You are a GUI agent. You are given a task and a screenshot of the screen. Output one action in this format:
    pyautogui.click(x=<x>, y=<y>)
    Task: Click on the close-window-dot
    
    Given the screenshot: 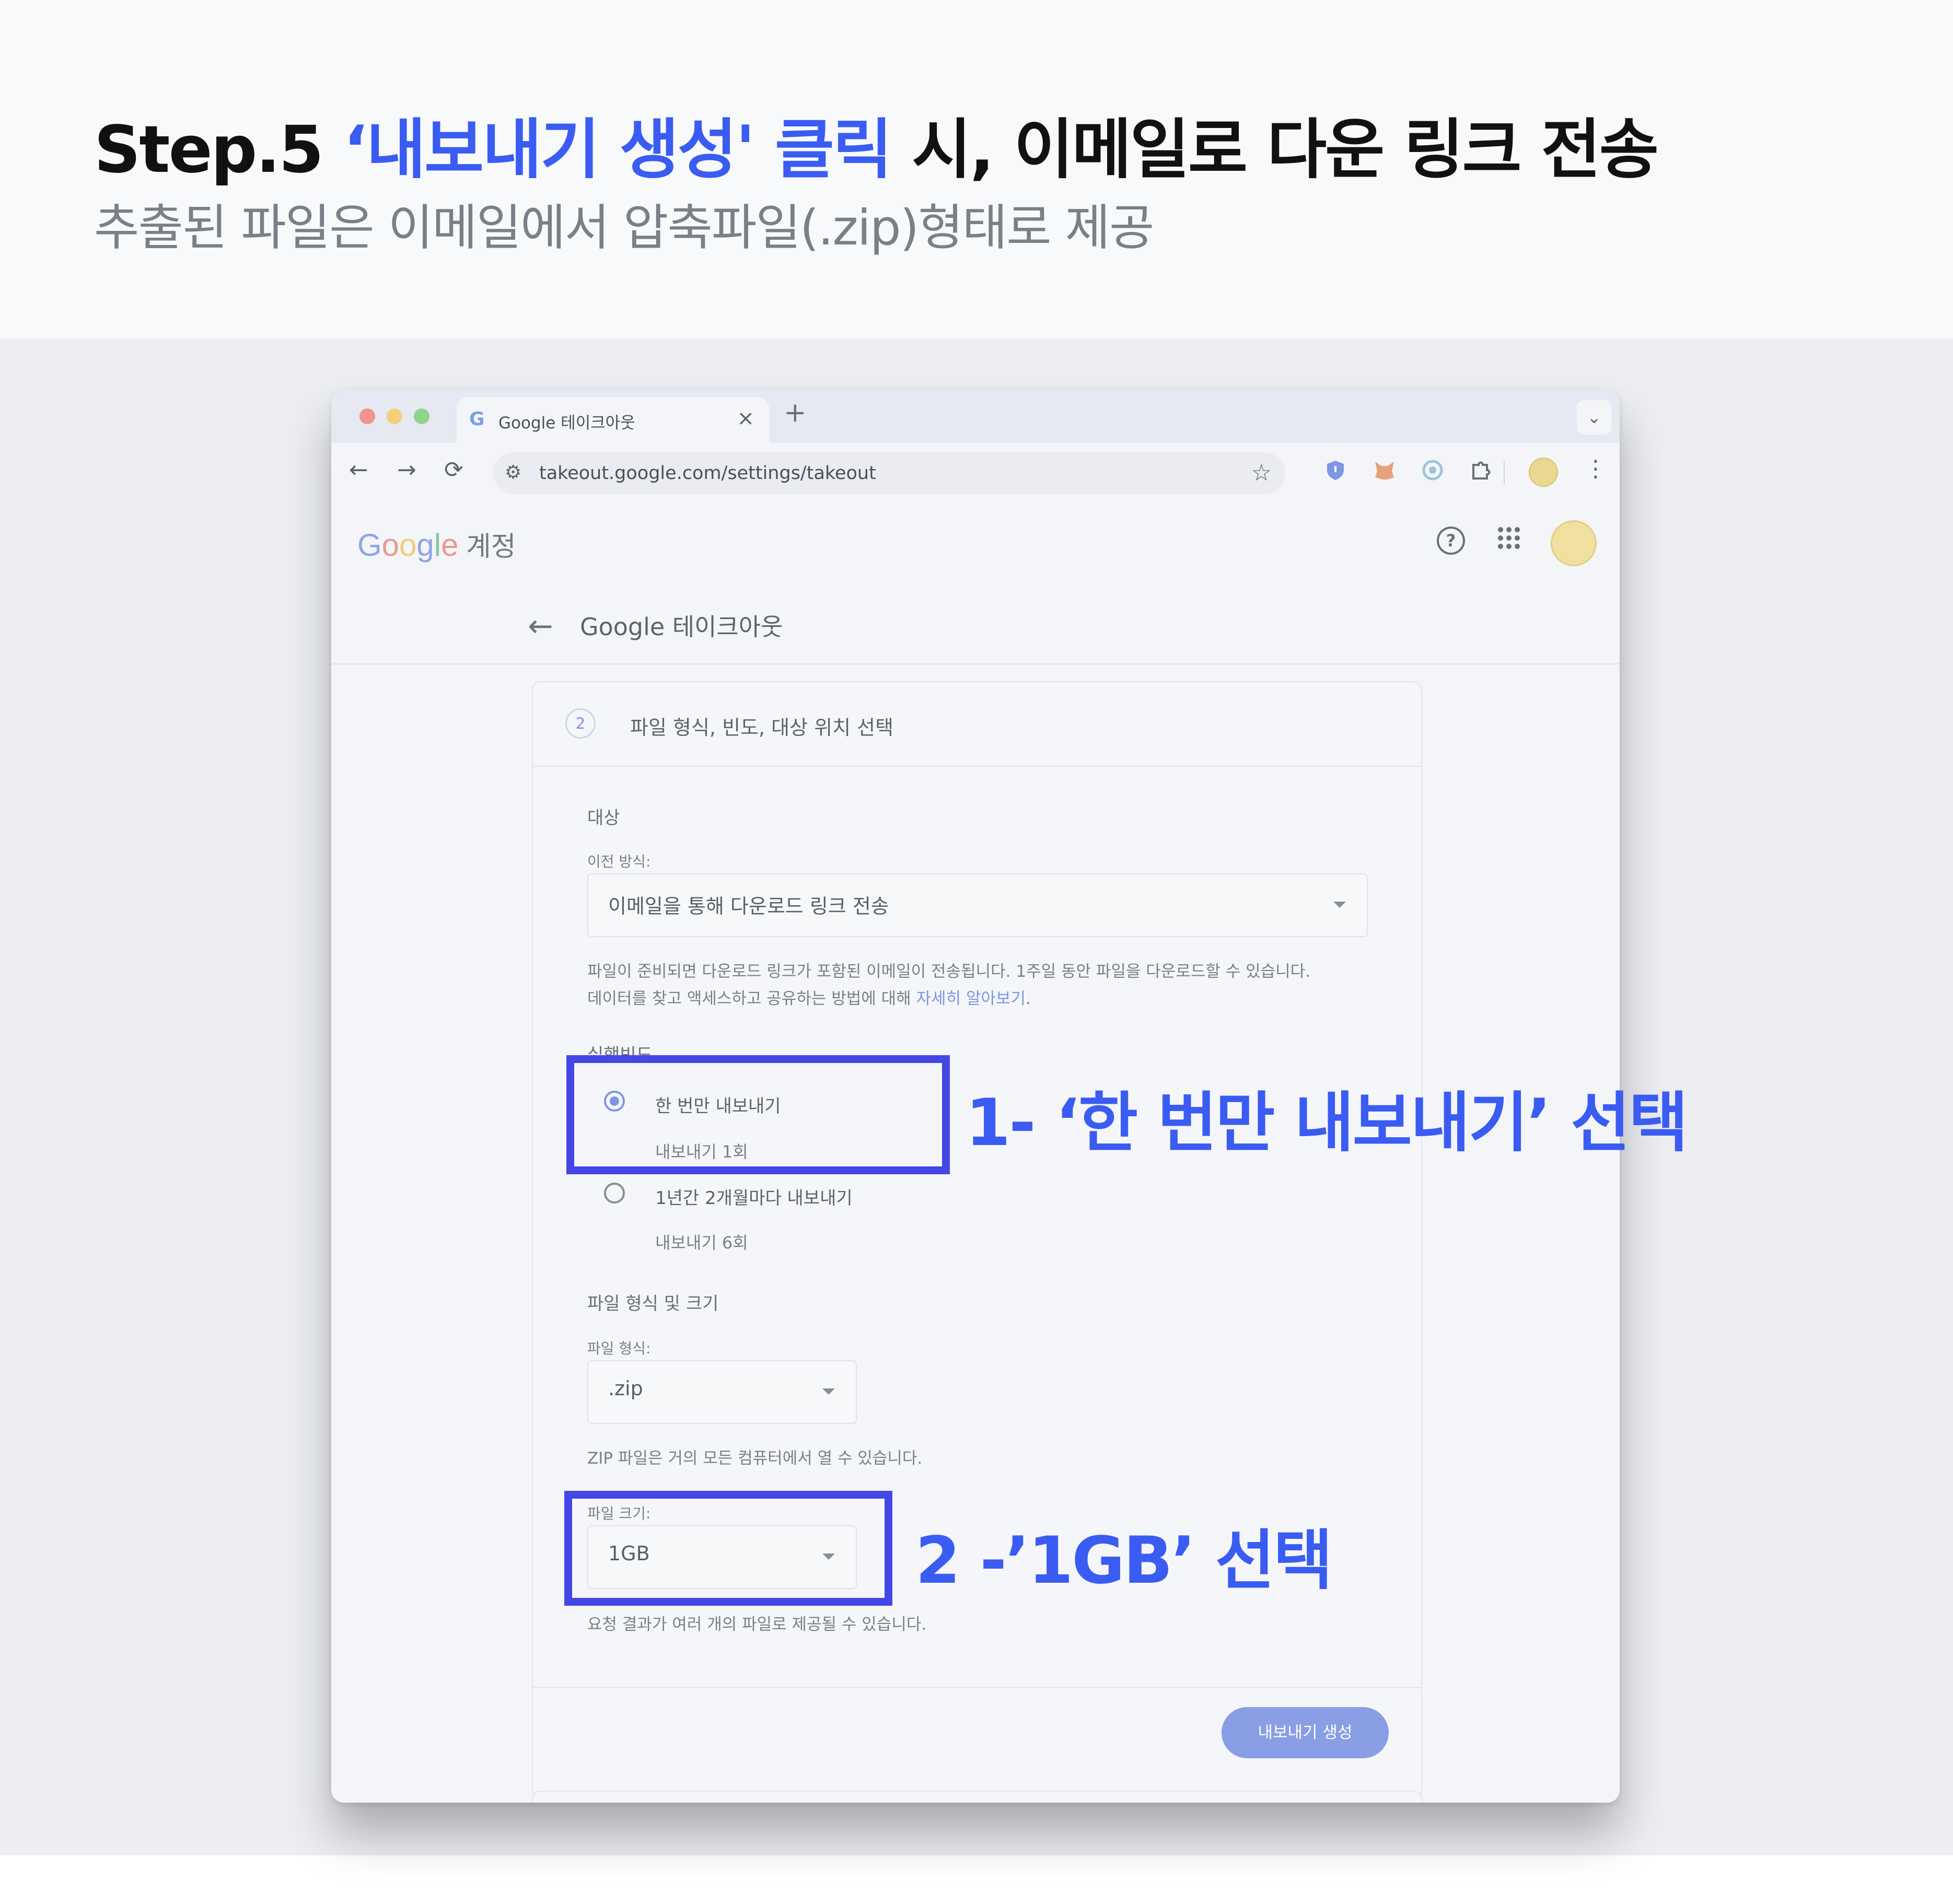 What is the action you would take?
    pyautogui.click(x=367, y=416)
    